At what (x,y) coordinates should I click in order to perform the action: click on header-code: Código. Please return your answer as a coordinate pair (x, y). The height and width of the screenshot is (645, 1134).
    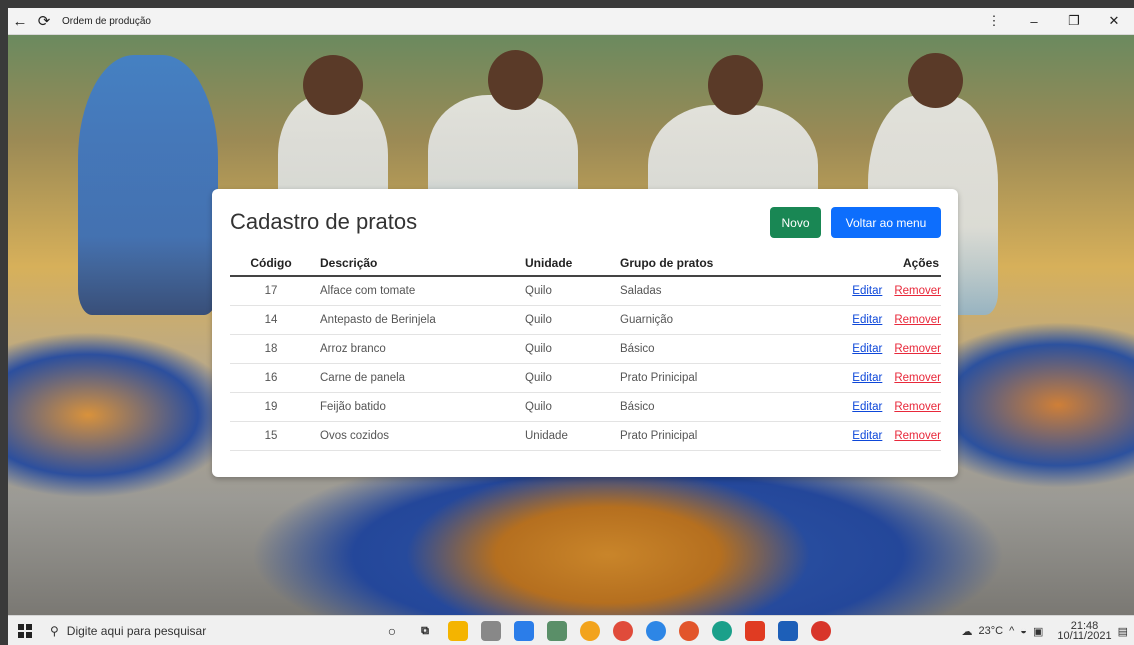
    Looking at the image, I should click on (271, 264).